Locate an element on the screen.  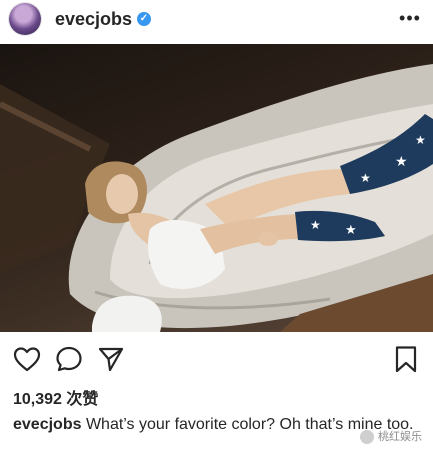
likes-count: 10,392 次赞 is located at coordinates (55, 397).